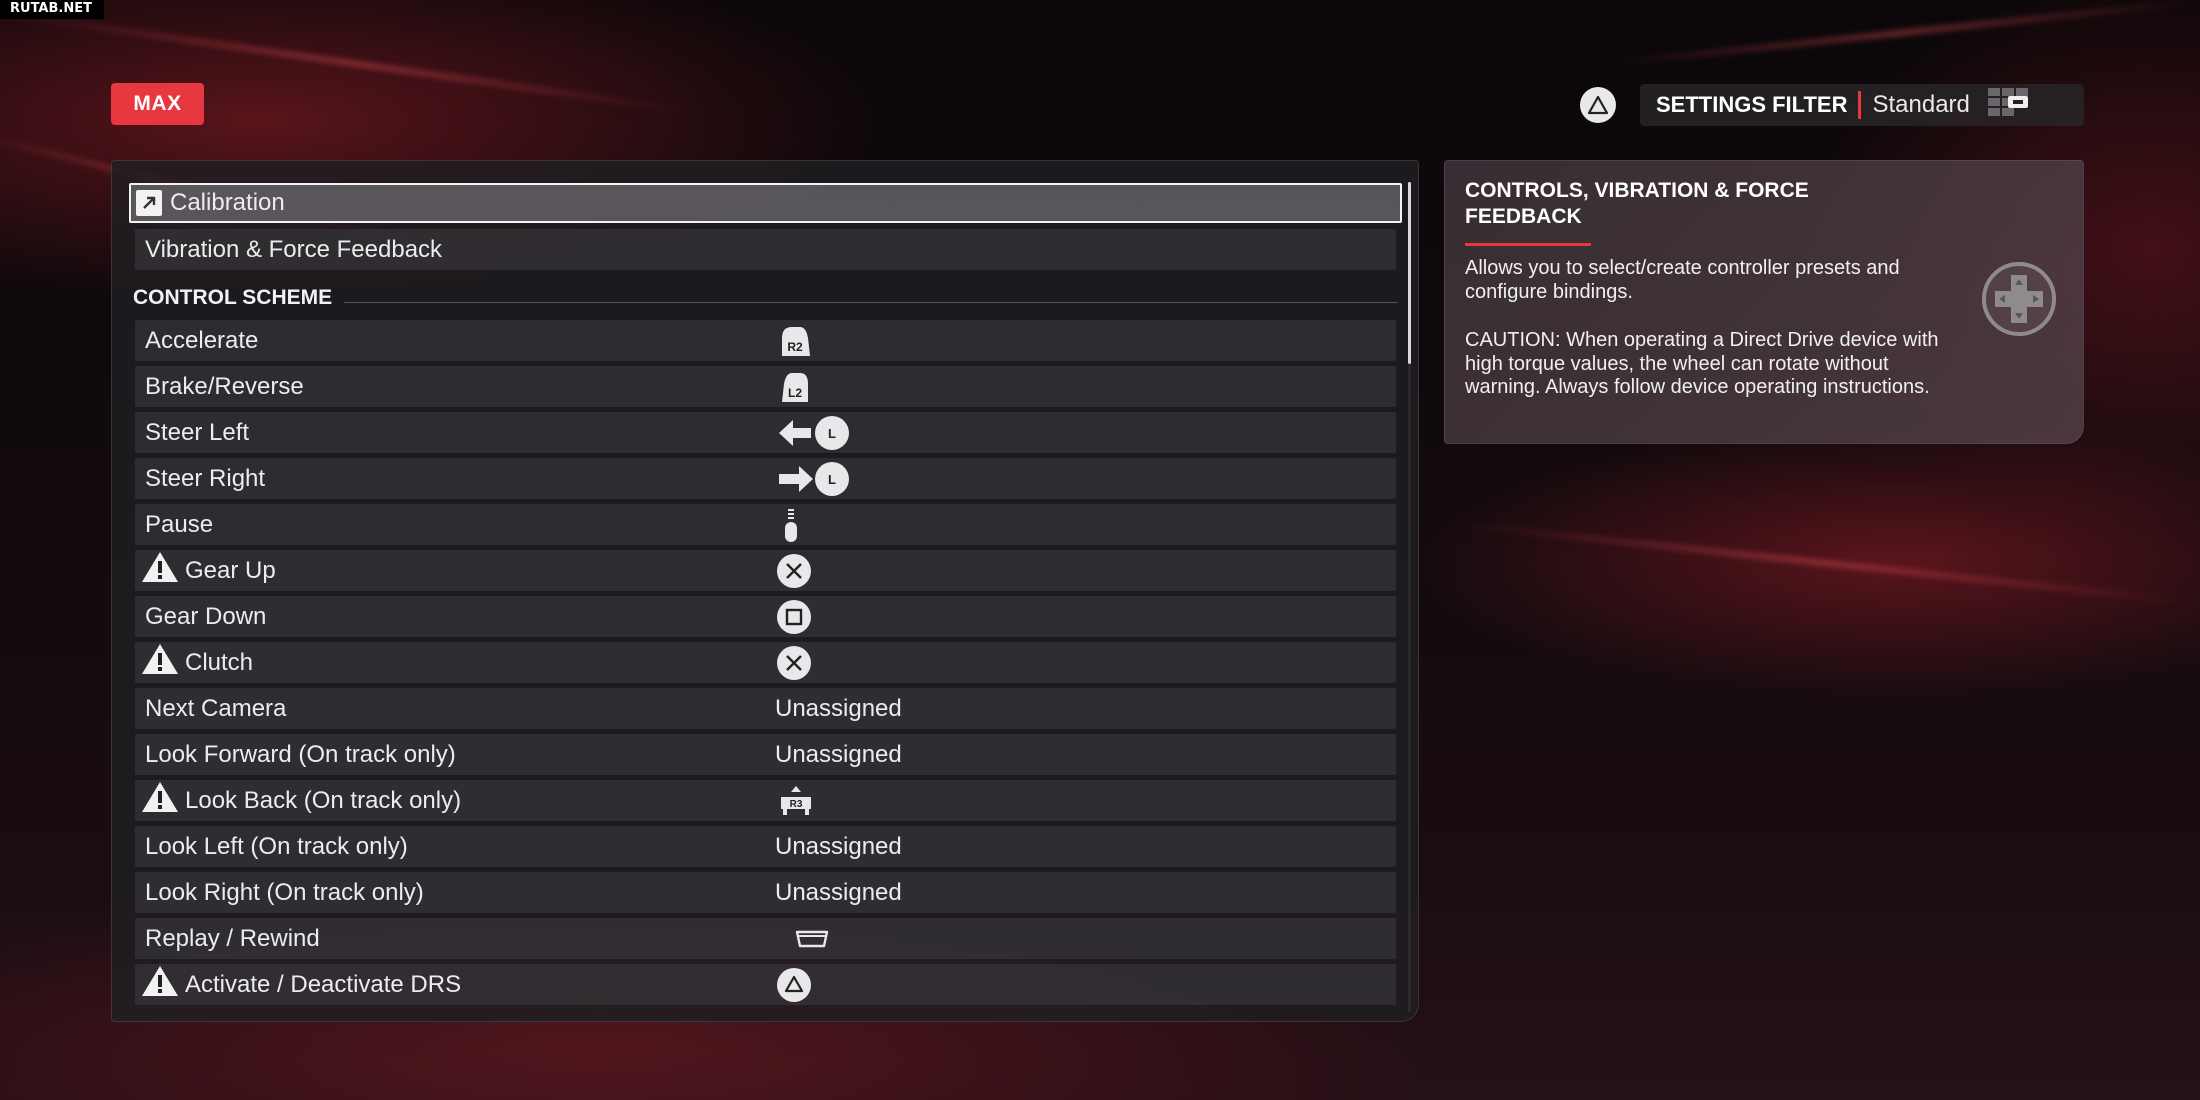 The image size is (2200, 1100). What do you see at coordinates (284, 892) in the screenshot?
I see `binding-row-label: Look Right (On track only)` at bounding box center [284, 892].